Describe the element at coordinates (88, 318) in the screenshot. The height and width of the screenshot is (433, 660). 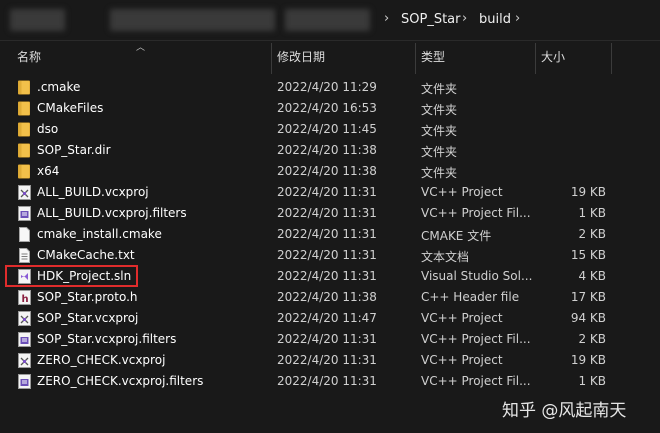
I see `file-name: SOP_Star.vcxproj` at that location.